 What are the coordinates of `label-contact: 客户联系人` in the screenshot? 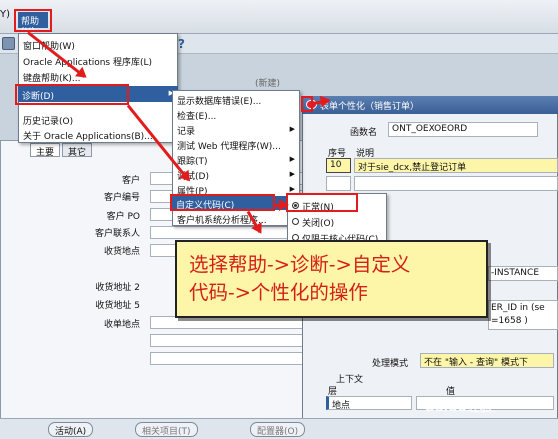 It's located at (117, 234).